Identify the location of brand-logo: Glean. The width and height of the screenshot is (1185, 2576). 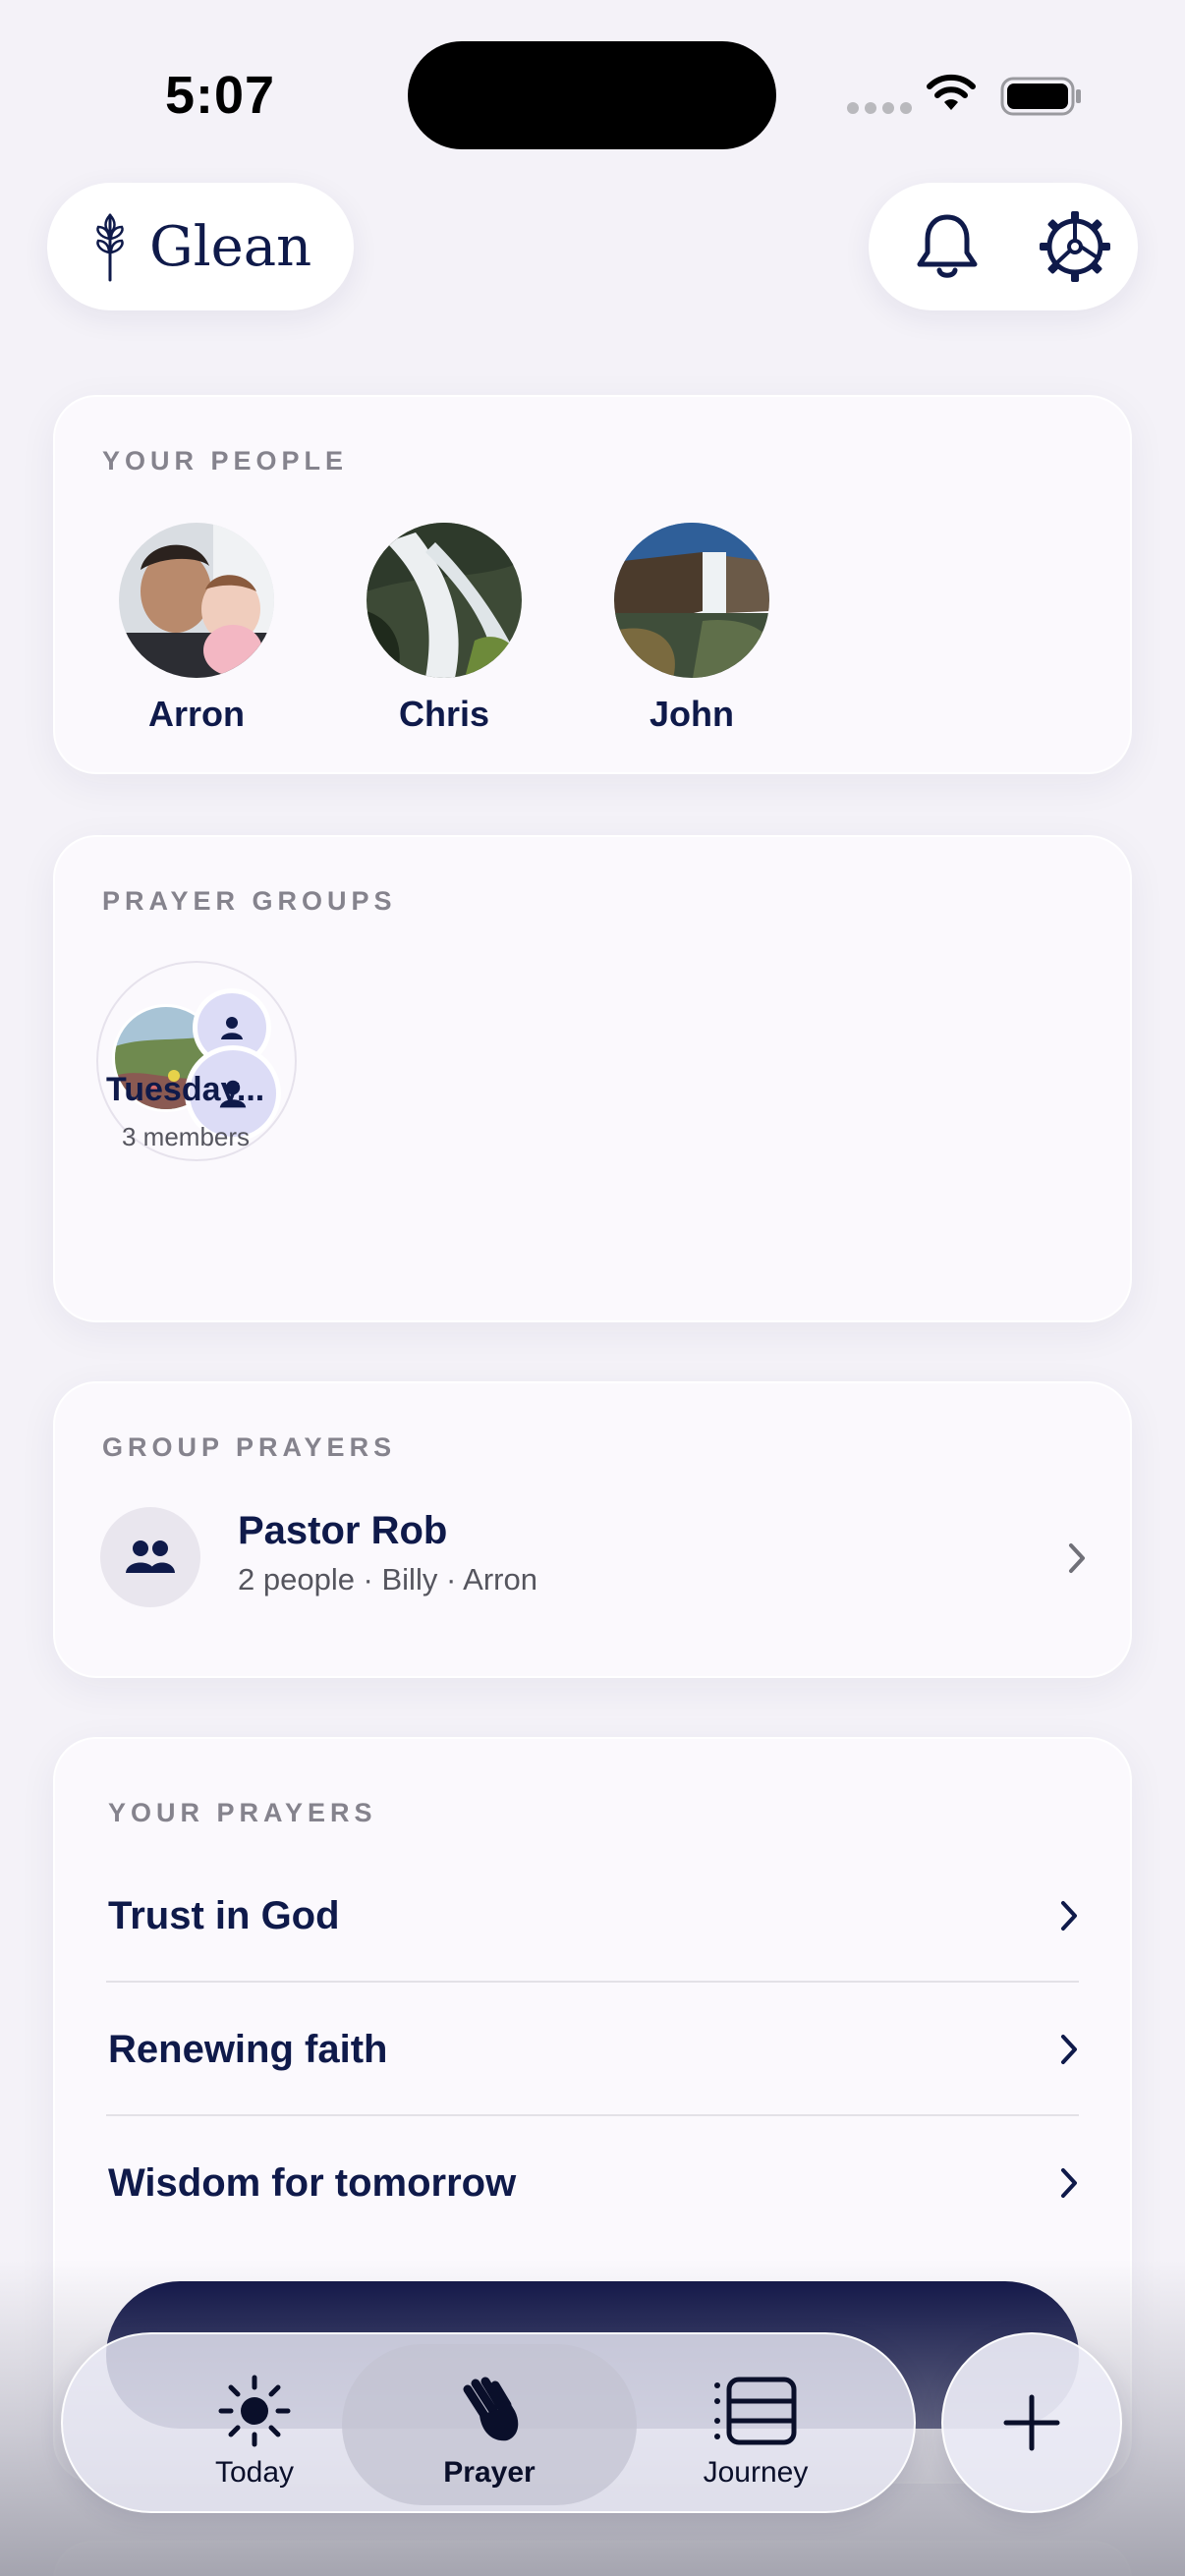
(200, 246).